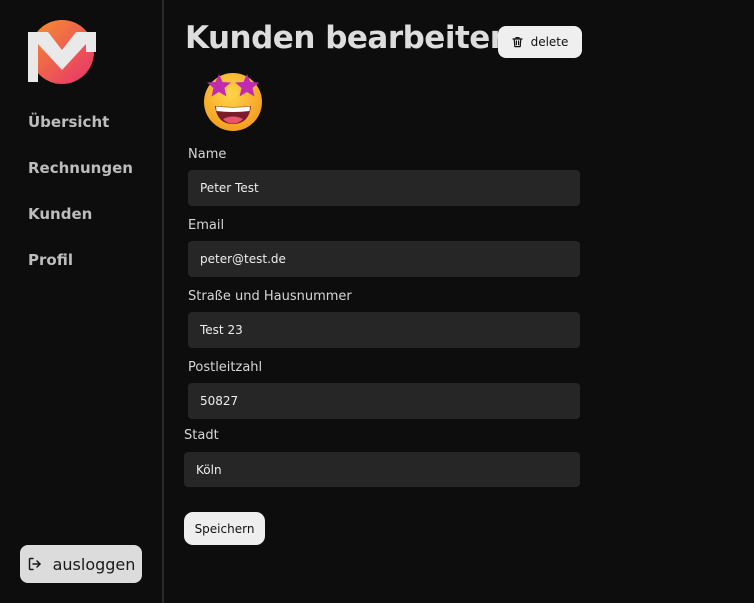 The image size is (754, 603). Describe the element at coordinates (224, 528) in the screenshot. I see `save-button: Speichern` at that location.